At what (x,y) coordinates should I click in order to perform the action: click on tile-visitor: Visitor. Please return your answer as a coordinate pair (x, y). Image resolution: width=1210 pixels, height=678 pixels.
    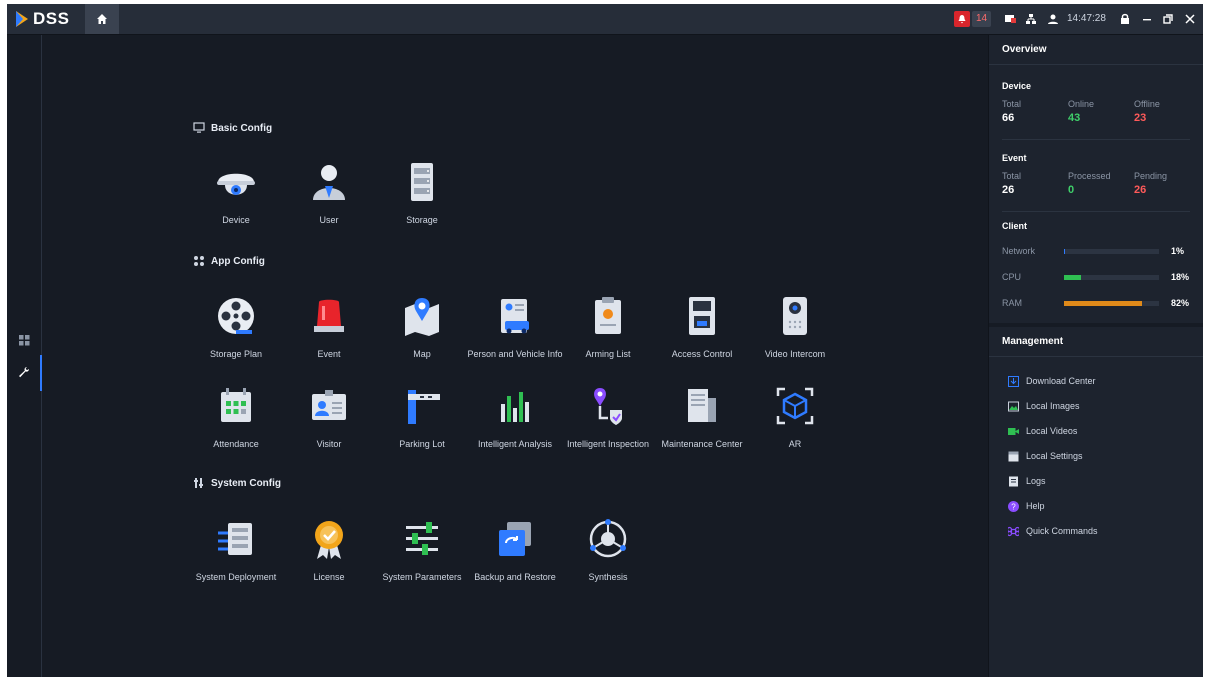
    Looking at the image, I should click on (329, 420).